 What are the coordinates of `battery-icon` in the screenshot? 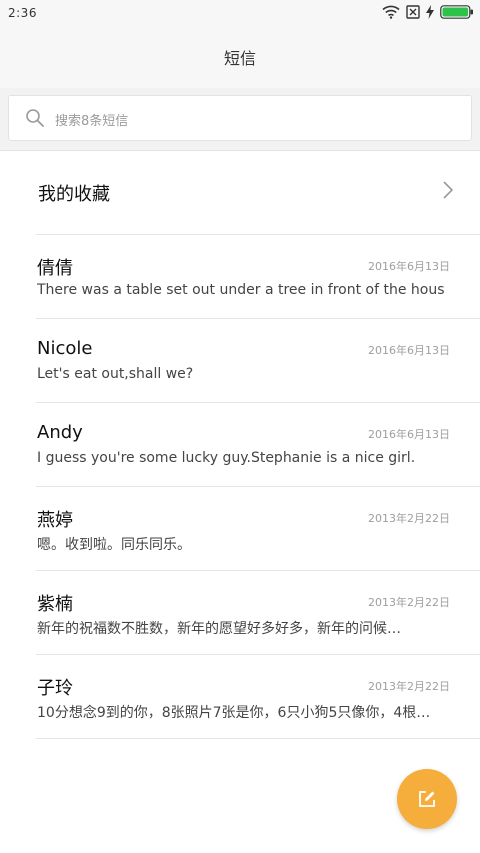 It's located at (456, 12).